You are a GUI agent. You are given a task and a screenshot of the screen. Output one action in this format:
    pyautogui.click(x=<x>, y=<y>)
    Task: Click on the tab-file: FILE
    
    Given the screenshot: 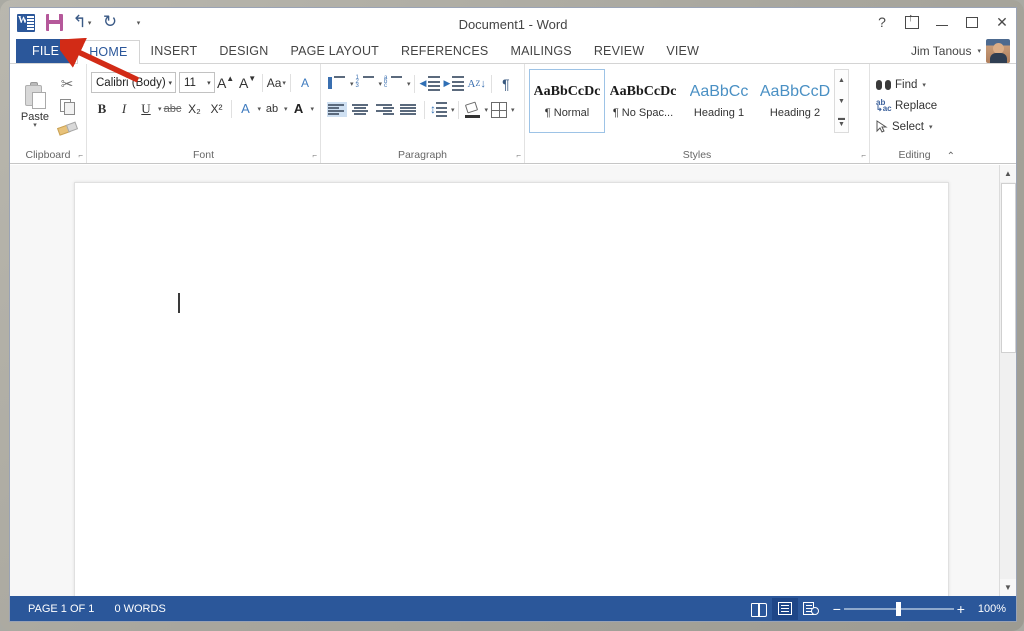 What is the action you would take?
    pyautogui.click(x=46, y=51)
    